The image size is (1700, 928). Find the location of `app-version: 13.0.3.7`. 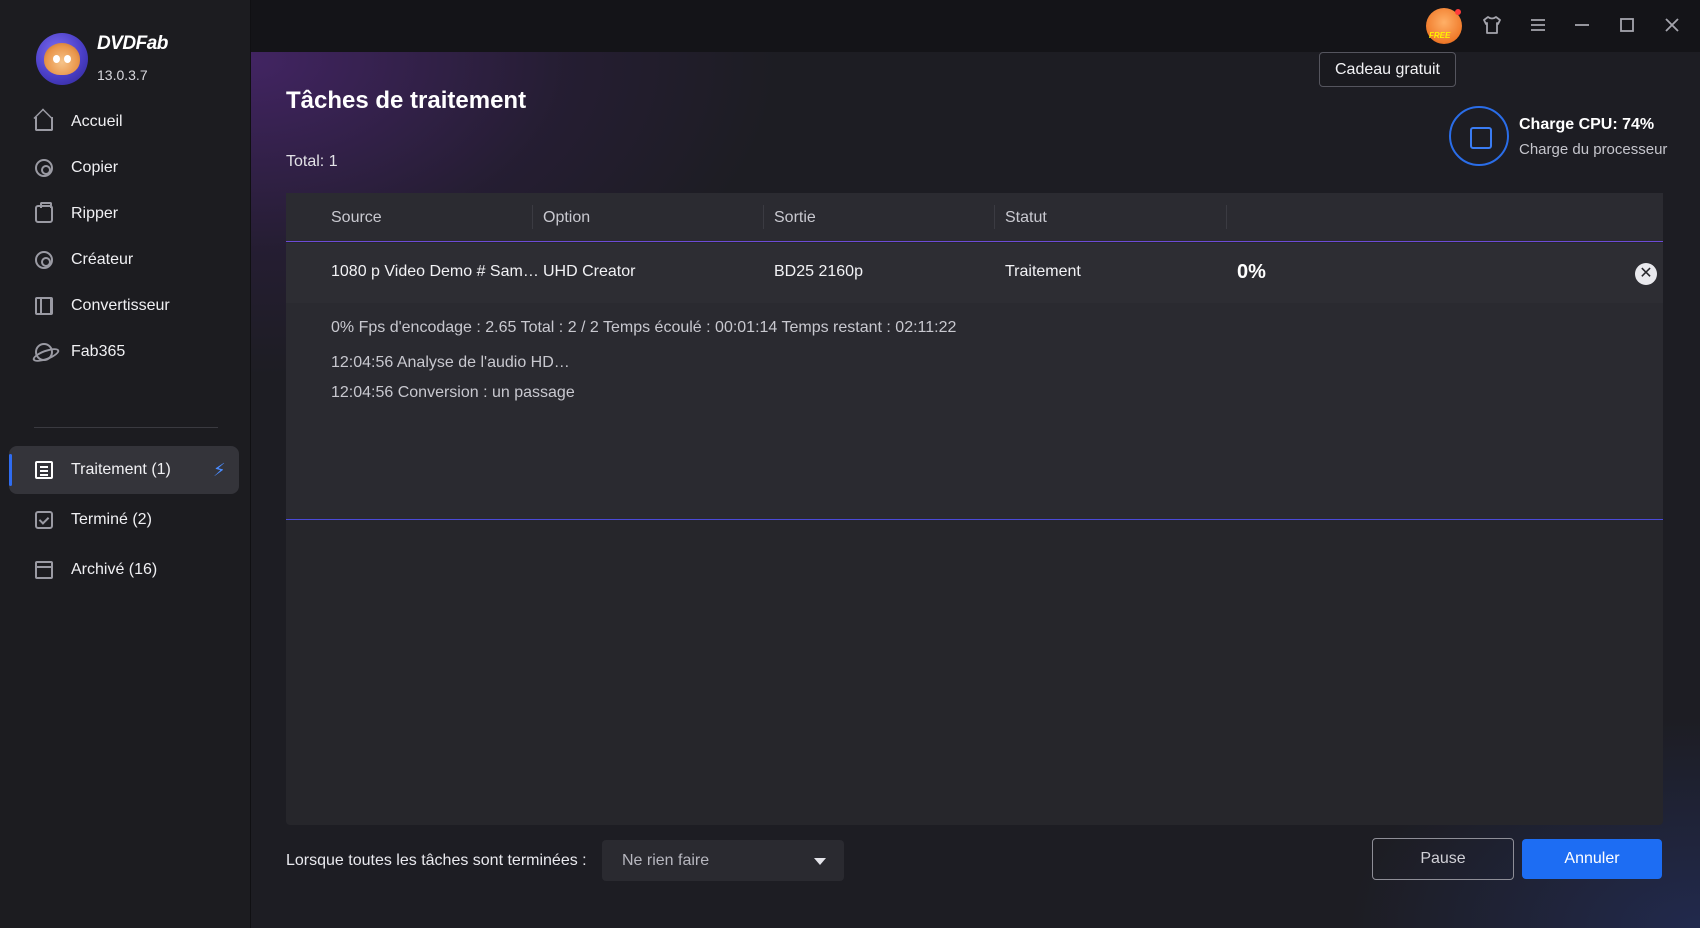

app-version: 13.0.3.7 is located at coordinates (122, 75).